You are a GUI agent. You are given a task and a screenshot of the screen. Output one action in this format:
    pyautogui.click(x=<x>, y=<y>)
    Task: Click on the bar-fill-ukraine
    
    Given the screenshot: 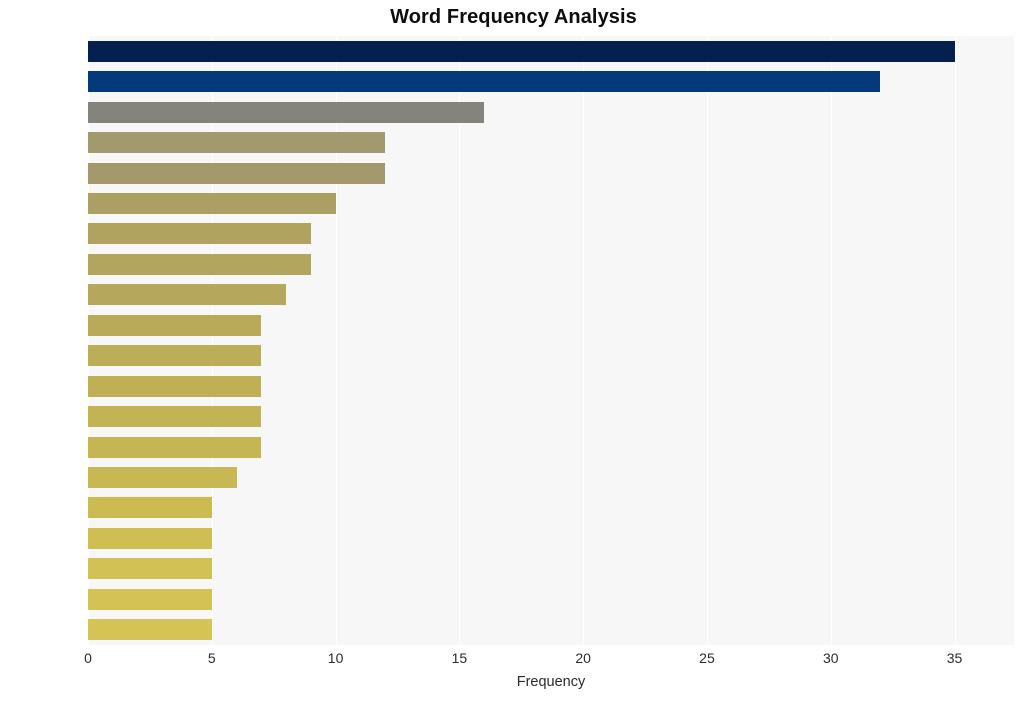 What is the action you would take?
    pyautogui.click(x=521, y=51)
    